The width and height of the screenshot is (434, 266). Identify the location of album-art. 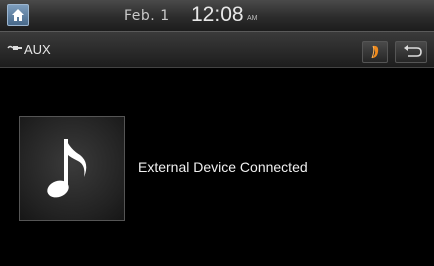
(72, 168).